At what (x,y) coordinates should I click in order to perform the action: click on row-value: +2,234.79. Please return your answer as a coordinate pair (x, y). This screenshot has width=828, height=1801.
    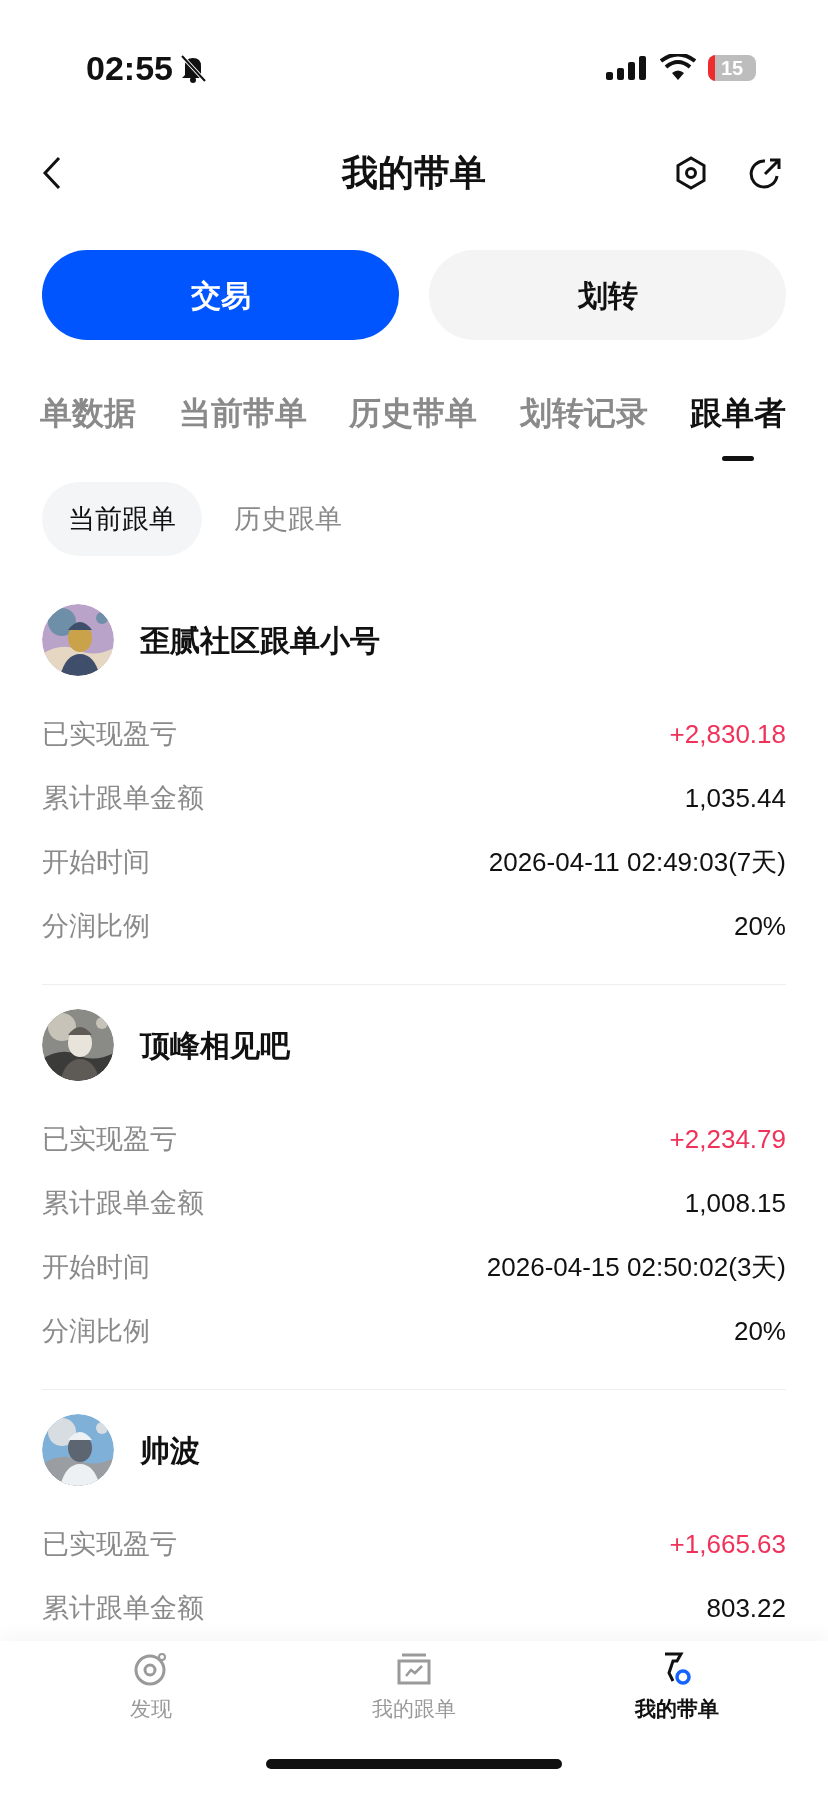
    Looking at the image, I should click on (727, 1139).